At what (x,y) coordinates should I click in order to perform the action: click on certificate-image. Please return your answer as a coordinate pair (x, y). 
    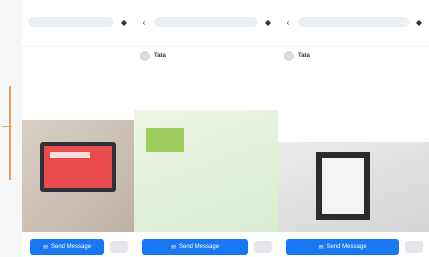
    Looking at the image, I should click on (343, 186).